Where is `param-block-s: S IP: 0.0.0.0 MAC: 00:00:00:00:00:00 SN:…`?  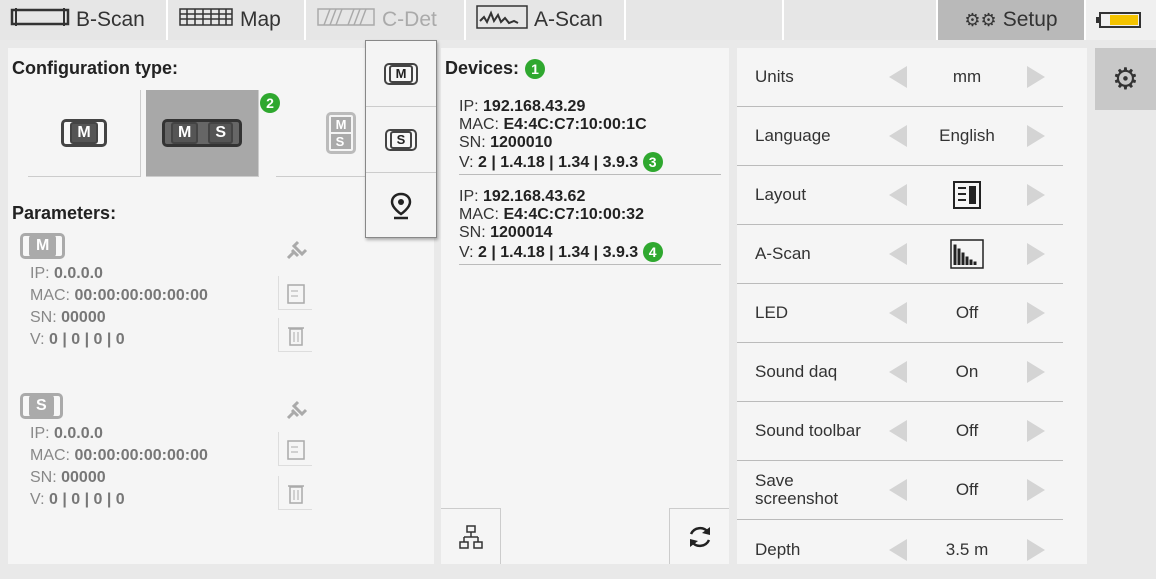 param-block-s: S IP: 0.0.0.0 MAC: 00:00:00:00:00:00 SN:… is located at coordinates (114, 452).